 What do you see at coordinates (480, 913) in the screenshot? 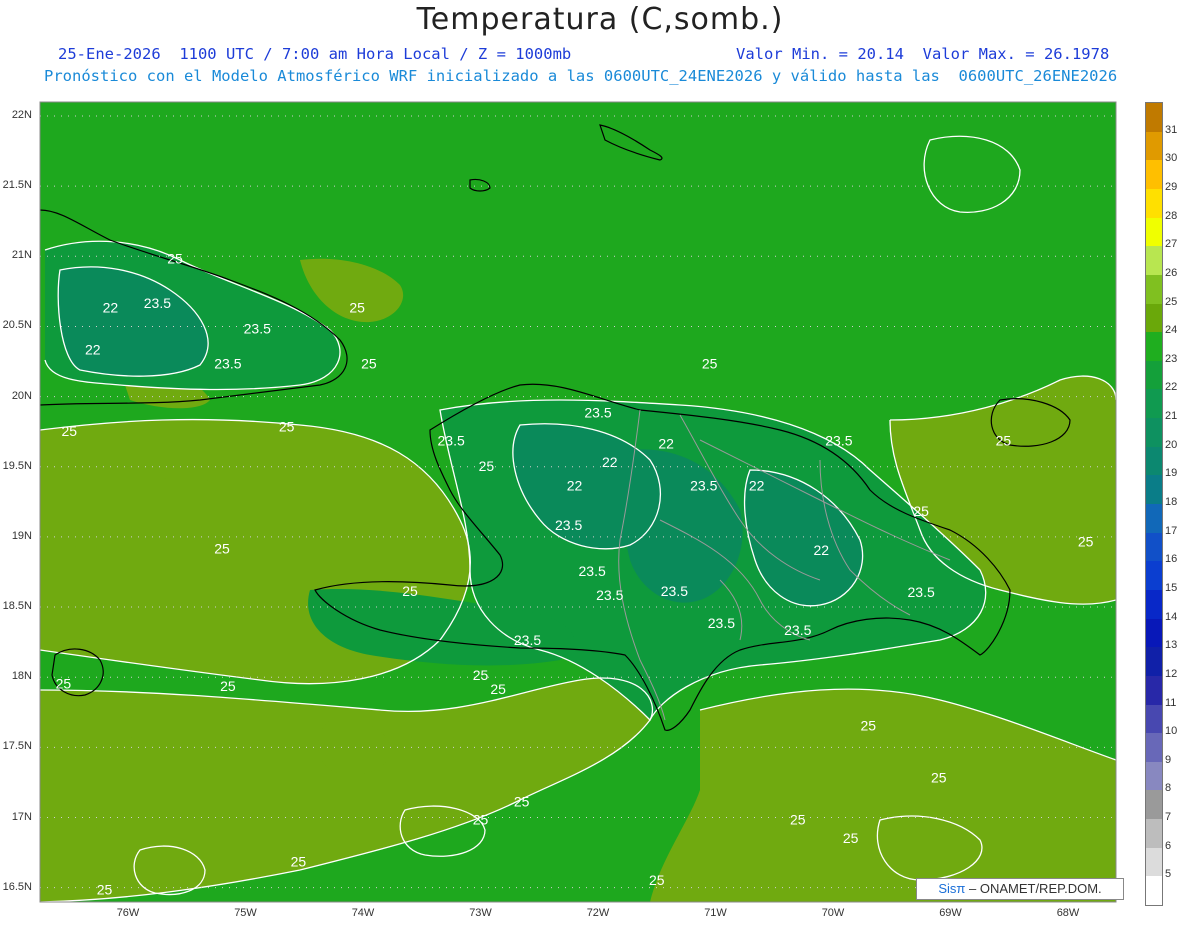
I see `longitude-label: 73W` at bounding box center [480, 913].